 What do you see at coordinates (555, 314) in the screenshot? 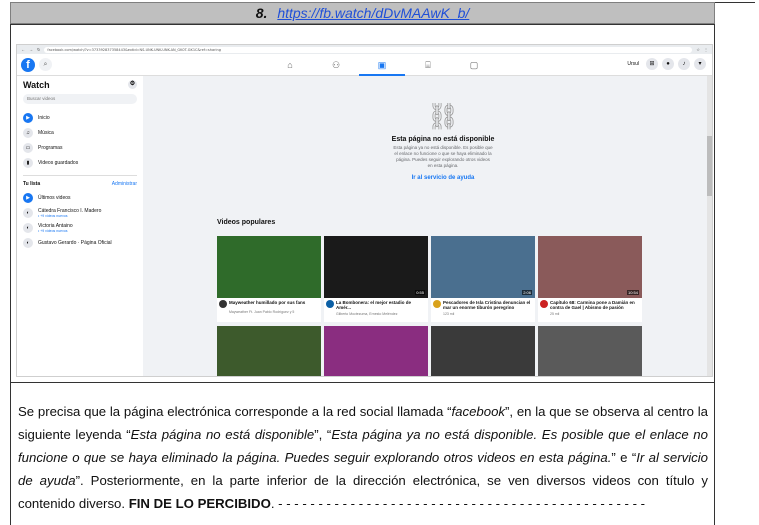
I see `video-meta: 25 mil` at bounding box center [555, 314].